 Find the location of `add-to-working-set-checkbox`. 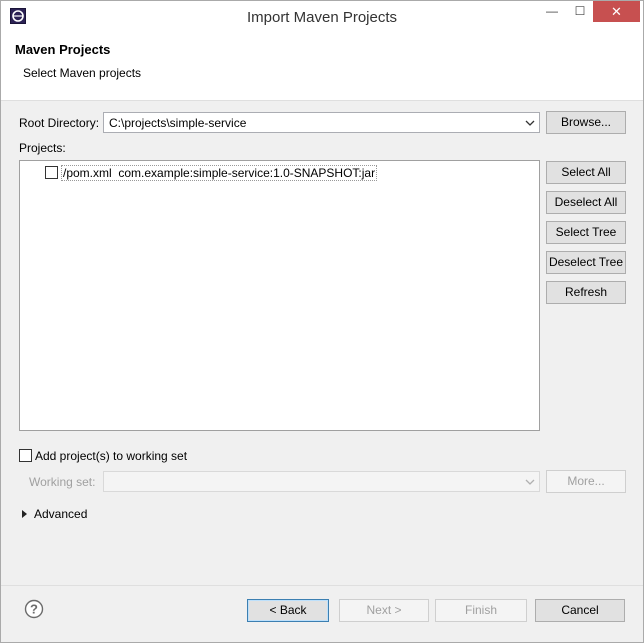

add-to-working-set-checkbox is located at coordinates (25, 455).